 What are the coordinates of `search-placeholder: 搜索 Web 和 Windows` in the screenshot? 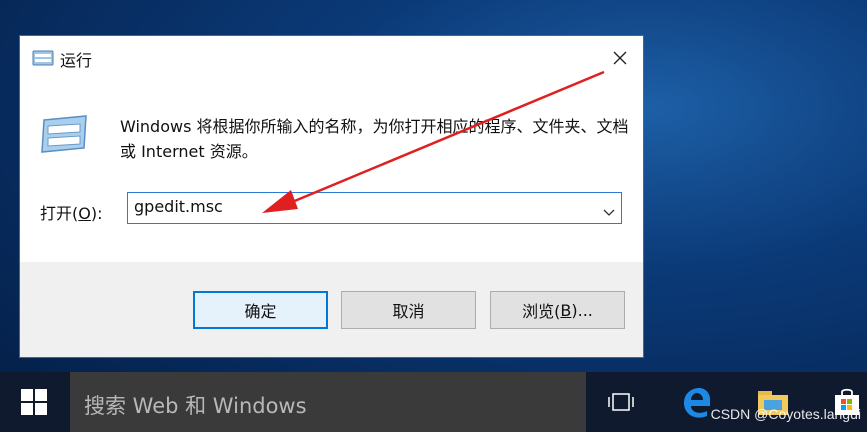 It's located at (195, 406).